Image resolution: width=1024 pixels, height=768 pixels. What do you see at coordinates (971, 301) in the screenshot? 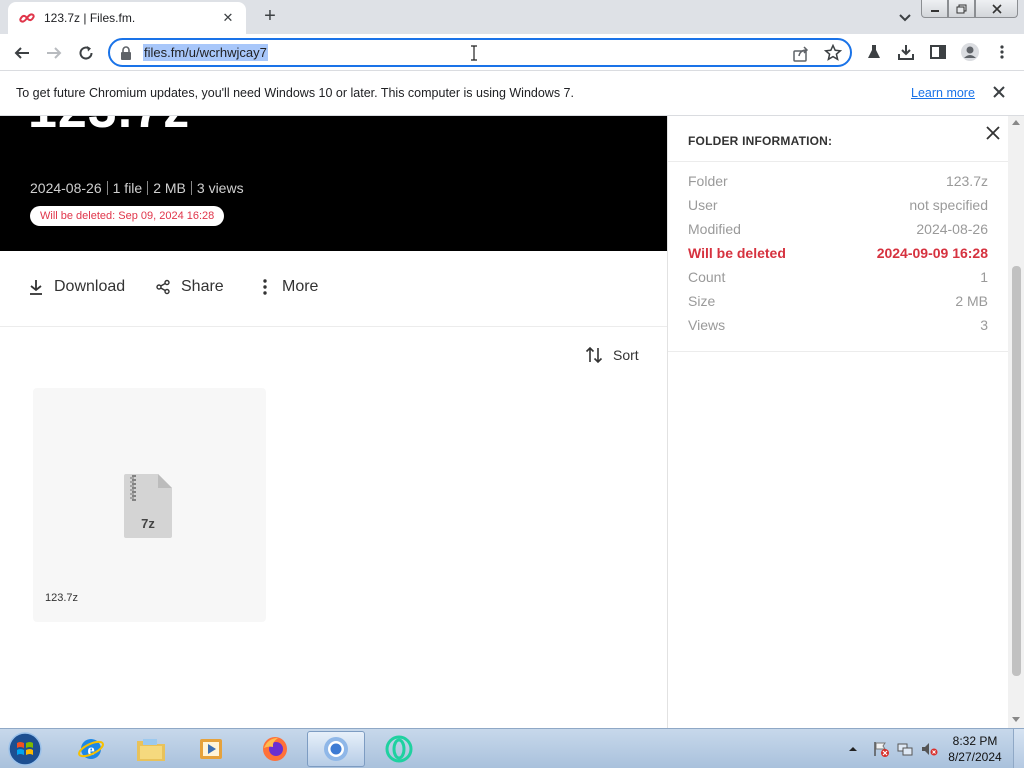
I see `info-value: 2 MB` at bounding box center [971, 301].